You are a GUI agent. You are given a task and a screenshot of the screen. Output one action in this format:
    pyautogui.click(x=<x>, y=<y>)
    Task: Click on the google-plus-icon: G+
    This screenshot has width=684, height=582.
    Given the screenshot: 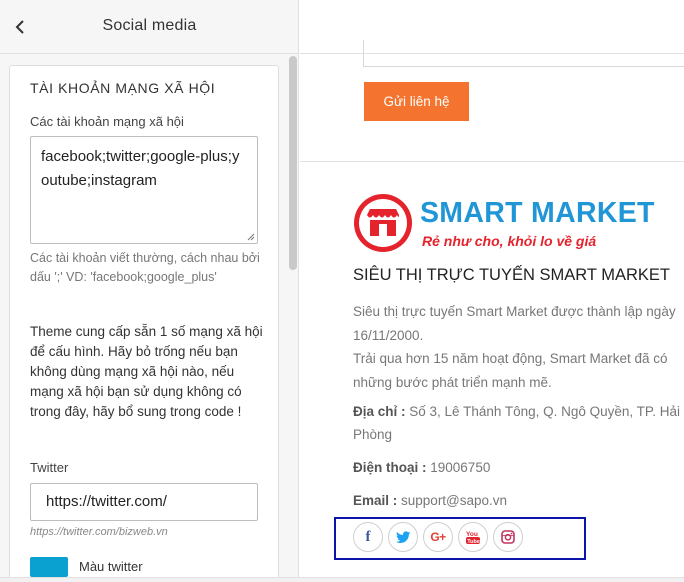 What is the action you would take?
    pyautogui.click(x=438, y=537)
    